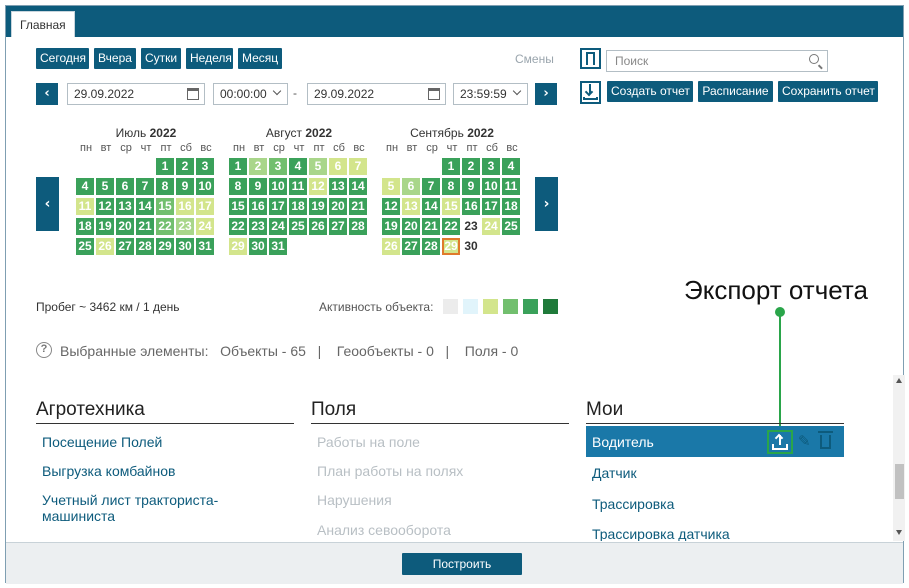  What do you see at coordinates (650, 91) in the screenshot?
I see `create-report-button: Создать отчет` at bounding box center [650, 91].